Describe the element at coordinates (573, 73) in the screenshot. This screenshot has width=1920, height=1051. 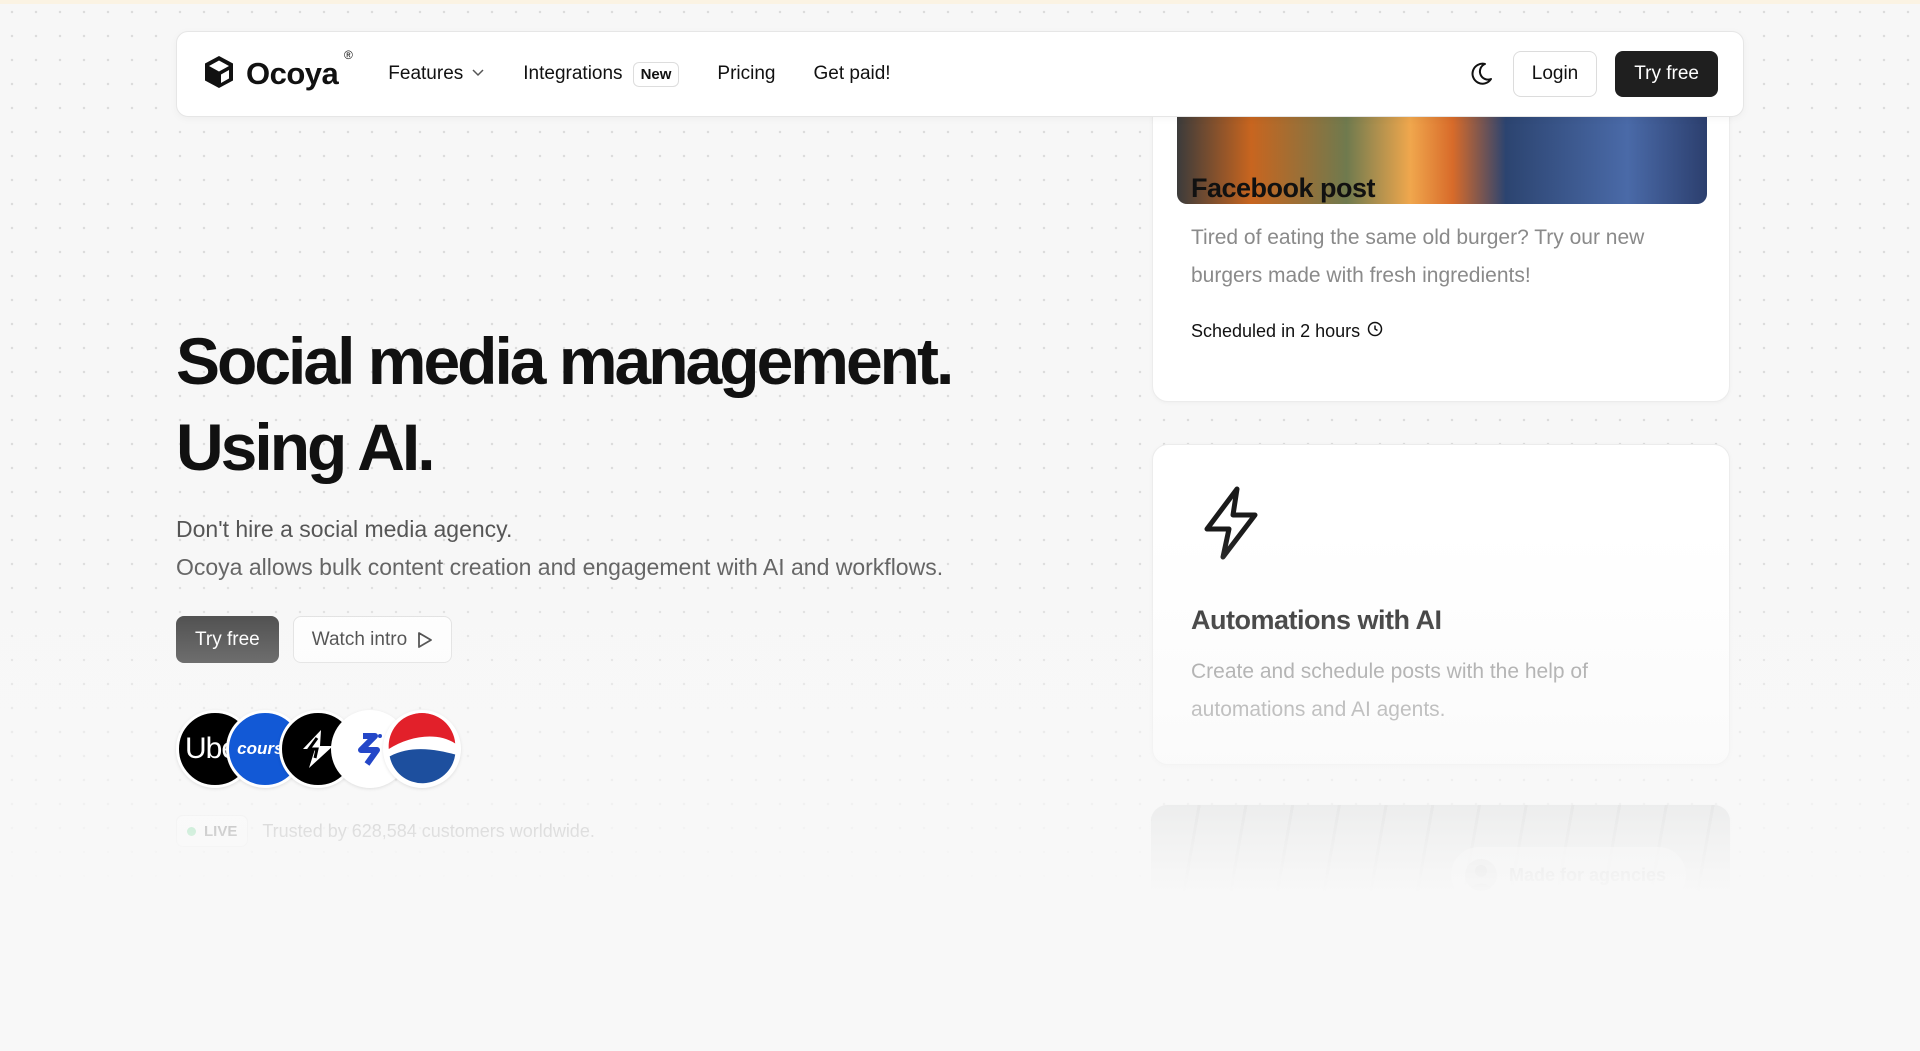
I see `nav-integrations-label: Integrations` at that location.